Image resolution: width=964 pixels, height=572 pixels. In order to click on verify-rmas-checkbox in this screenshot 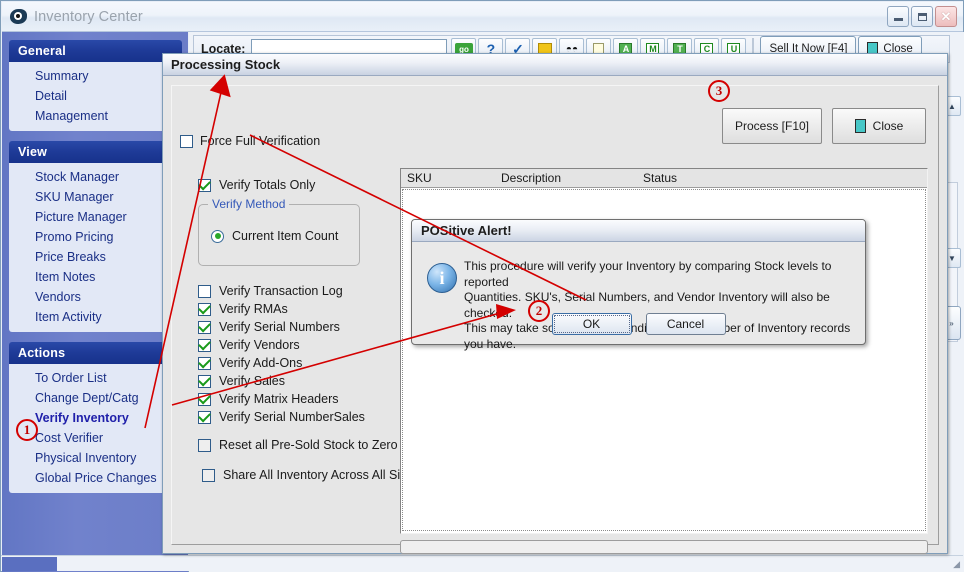, I will do `click(204, 309)`.